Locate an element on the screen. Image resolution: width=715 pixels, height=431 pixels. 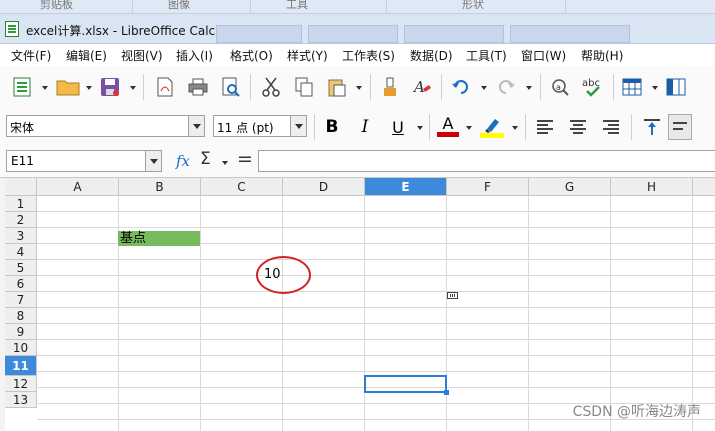
row-header-12: 12 is located at coordinates (21, 384).